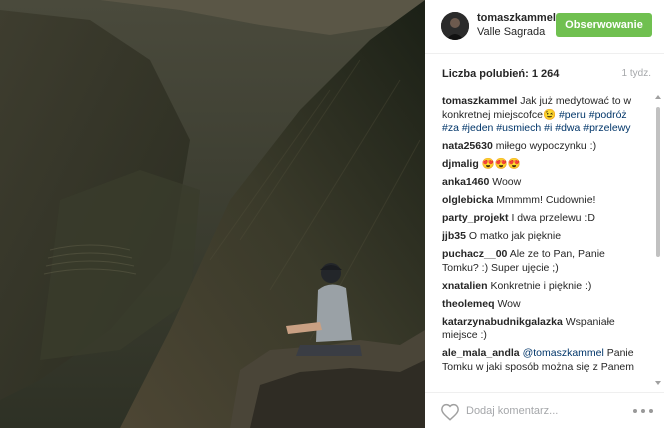 The height and width of the screenshot is (428, 664). Describe the element at coordinates (450, 412) in the screenshot. I see `heart-outline-icon` at that location.